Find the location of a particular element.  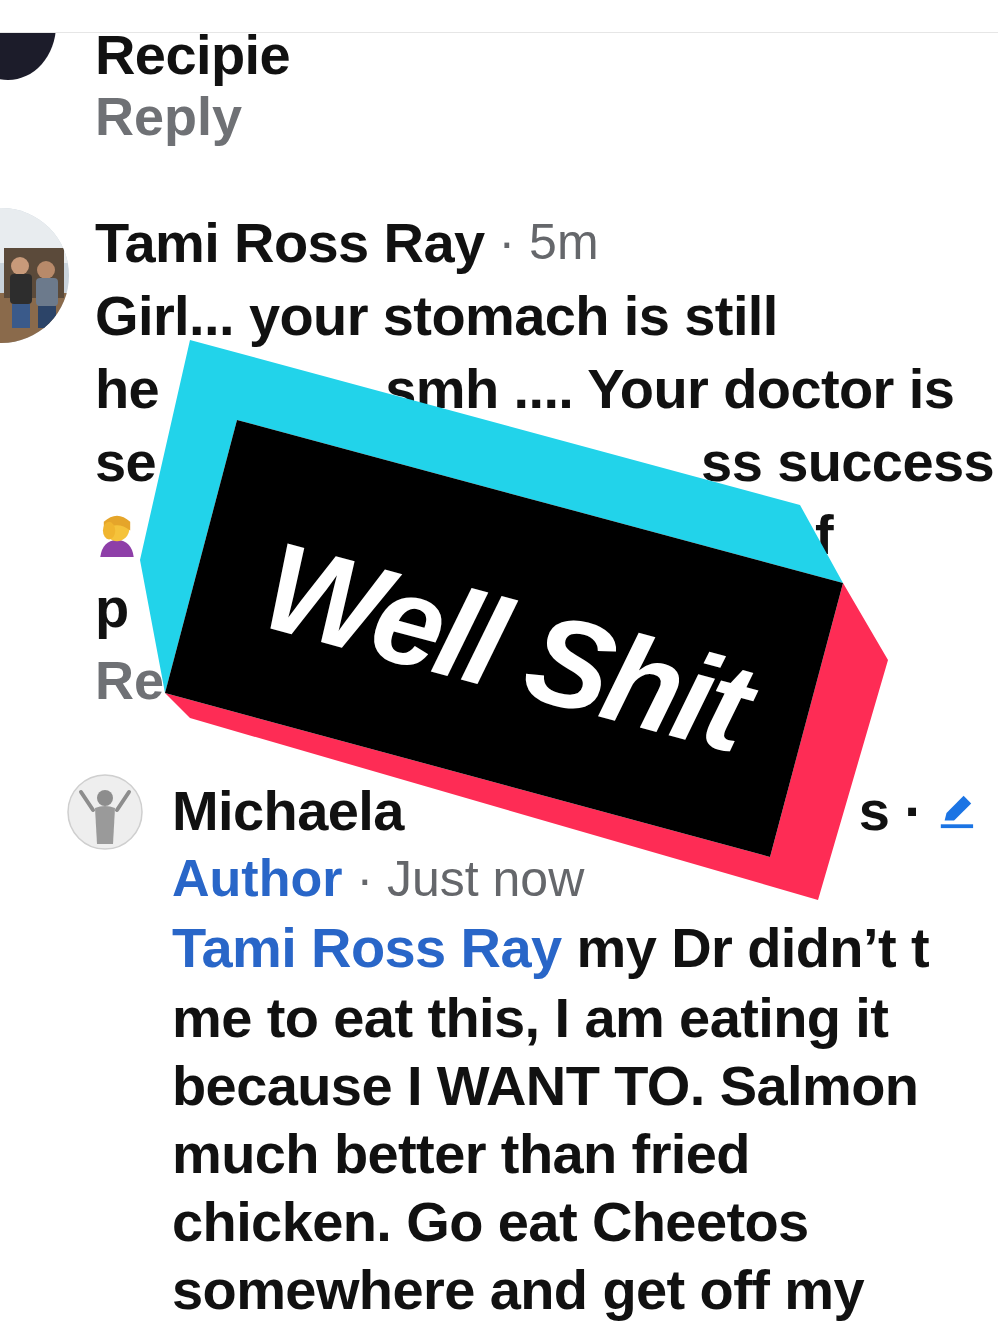

reply-link: Re is located at coordinates (130, 680).